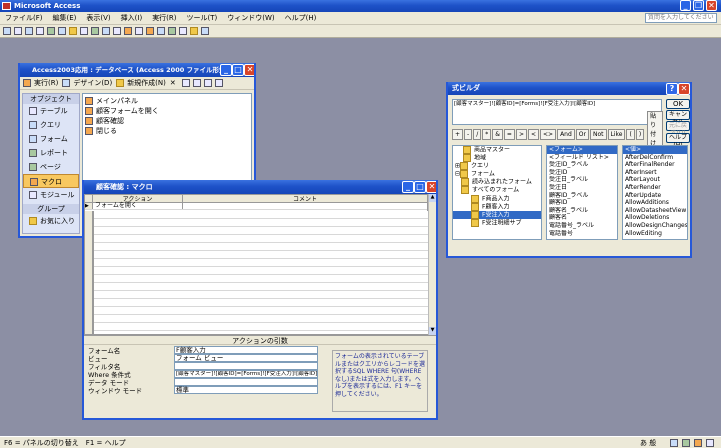 Image resolution: width=721 pixels, height=448 pixels. What do you see at coordinates (7, 31) in the screenshot?
I see `save-icon` at bounding box center [7, 31].